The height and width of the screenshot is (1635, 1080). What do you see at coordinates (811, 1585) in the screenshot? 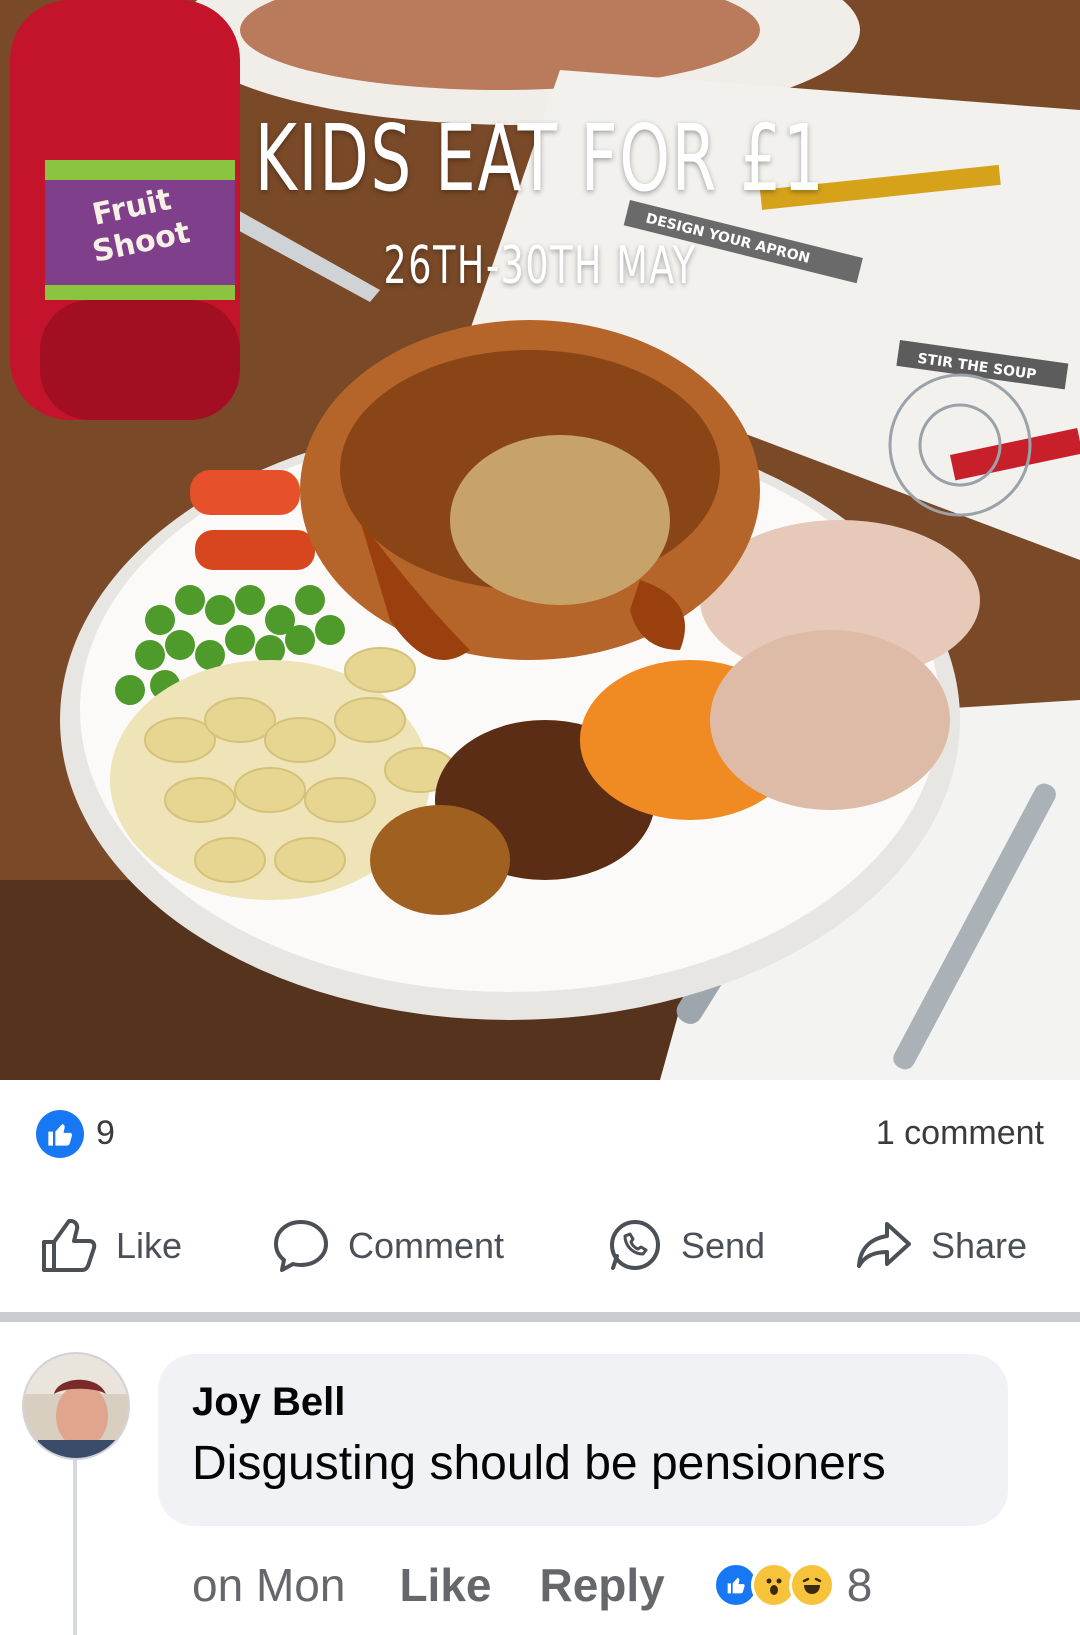
I see `haha-icon` at bounding box center [811, 1585].